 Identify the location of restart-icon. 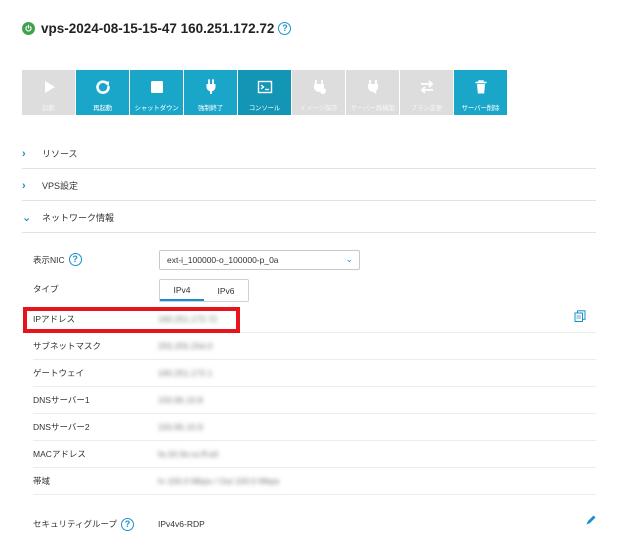
(103, 87).